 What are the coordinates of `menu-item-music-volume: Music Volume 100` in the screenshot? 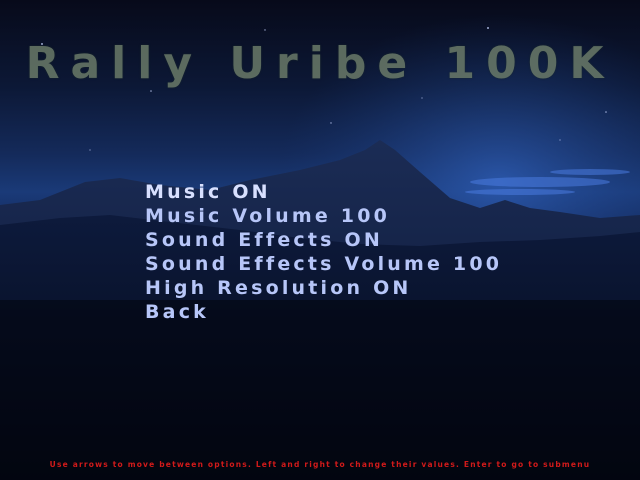 It's located at (323, 216).